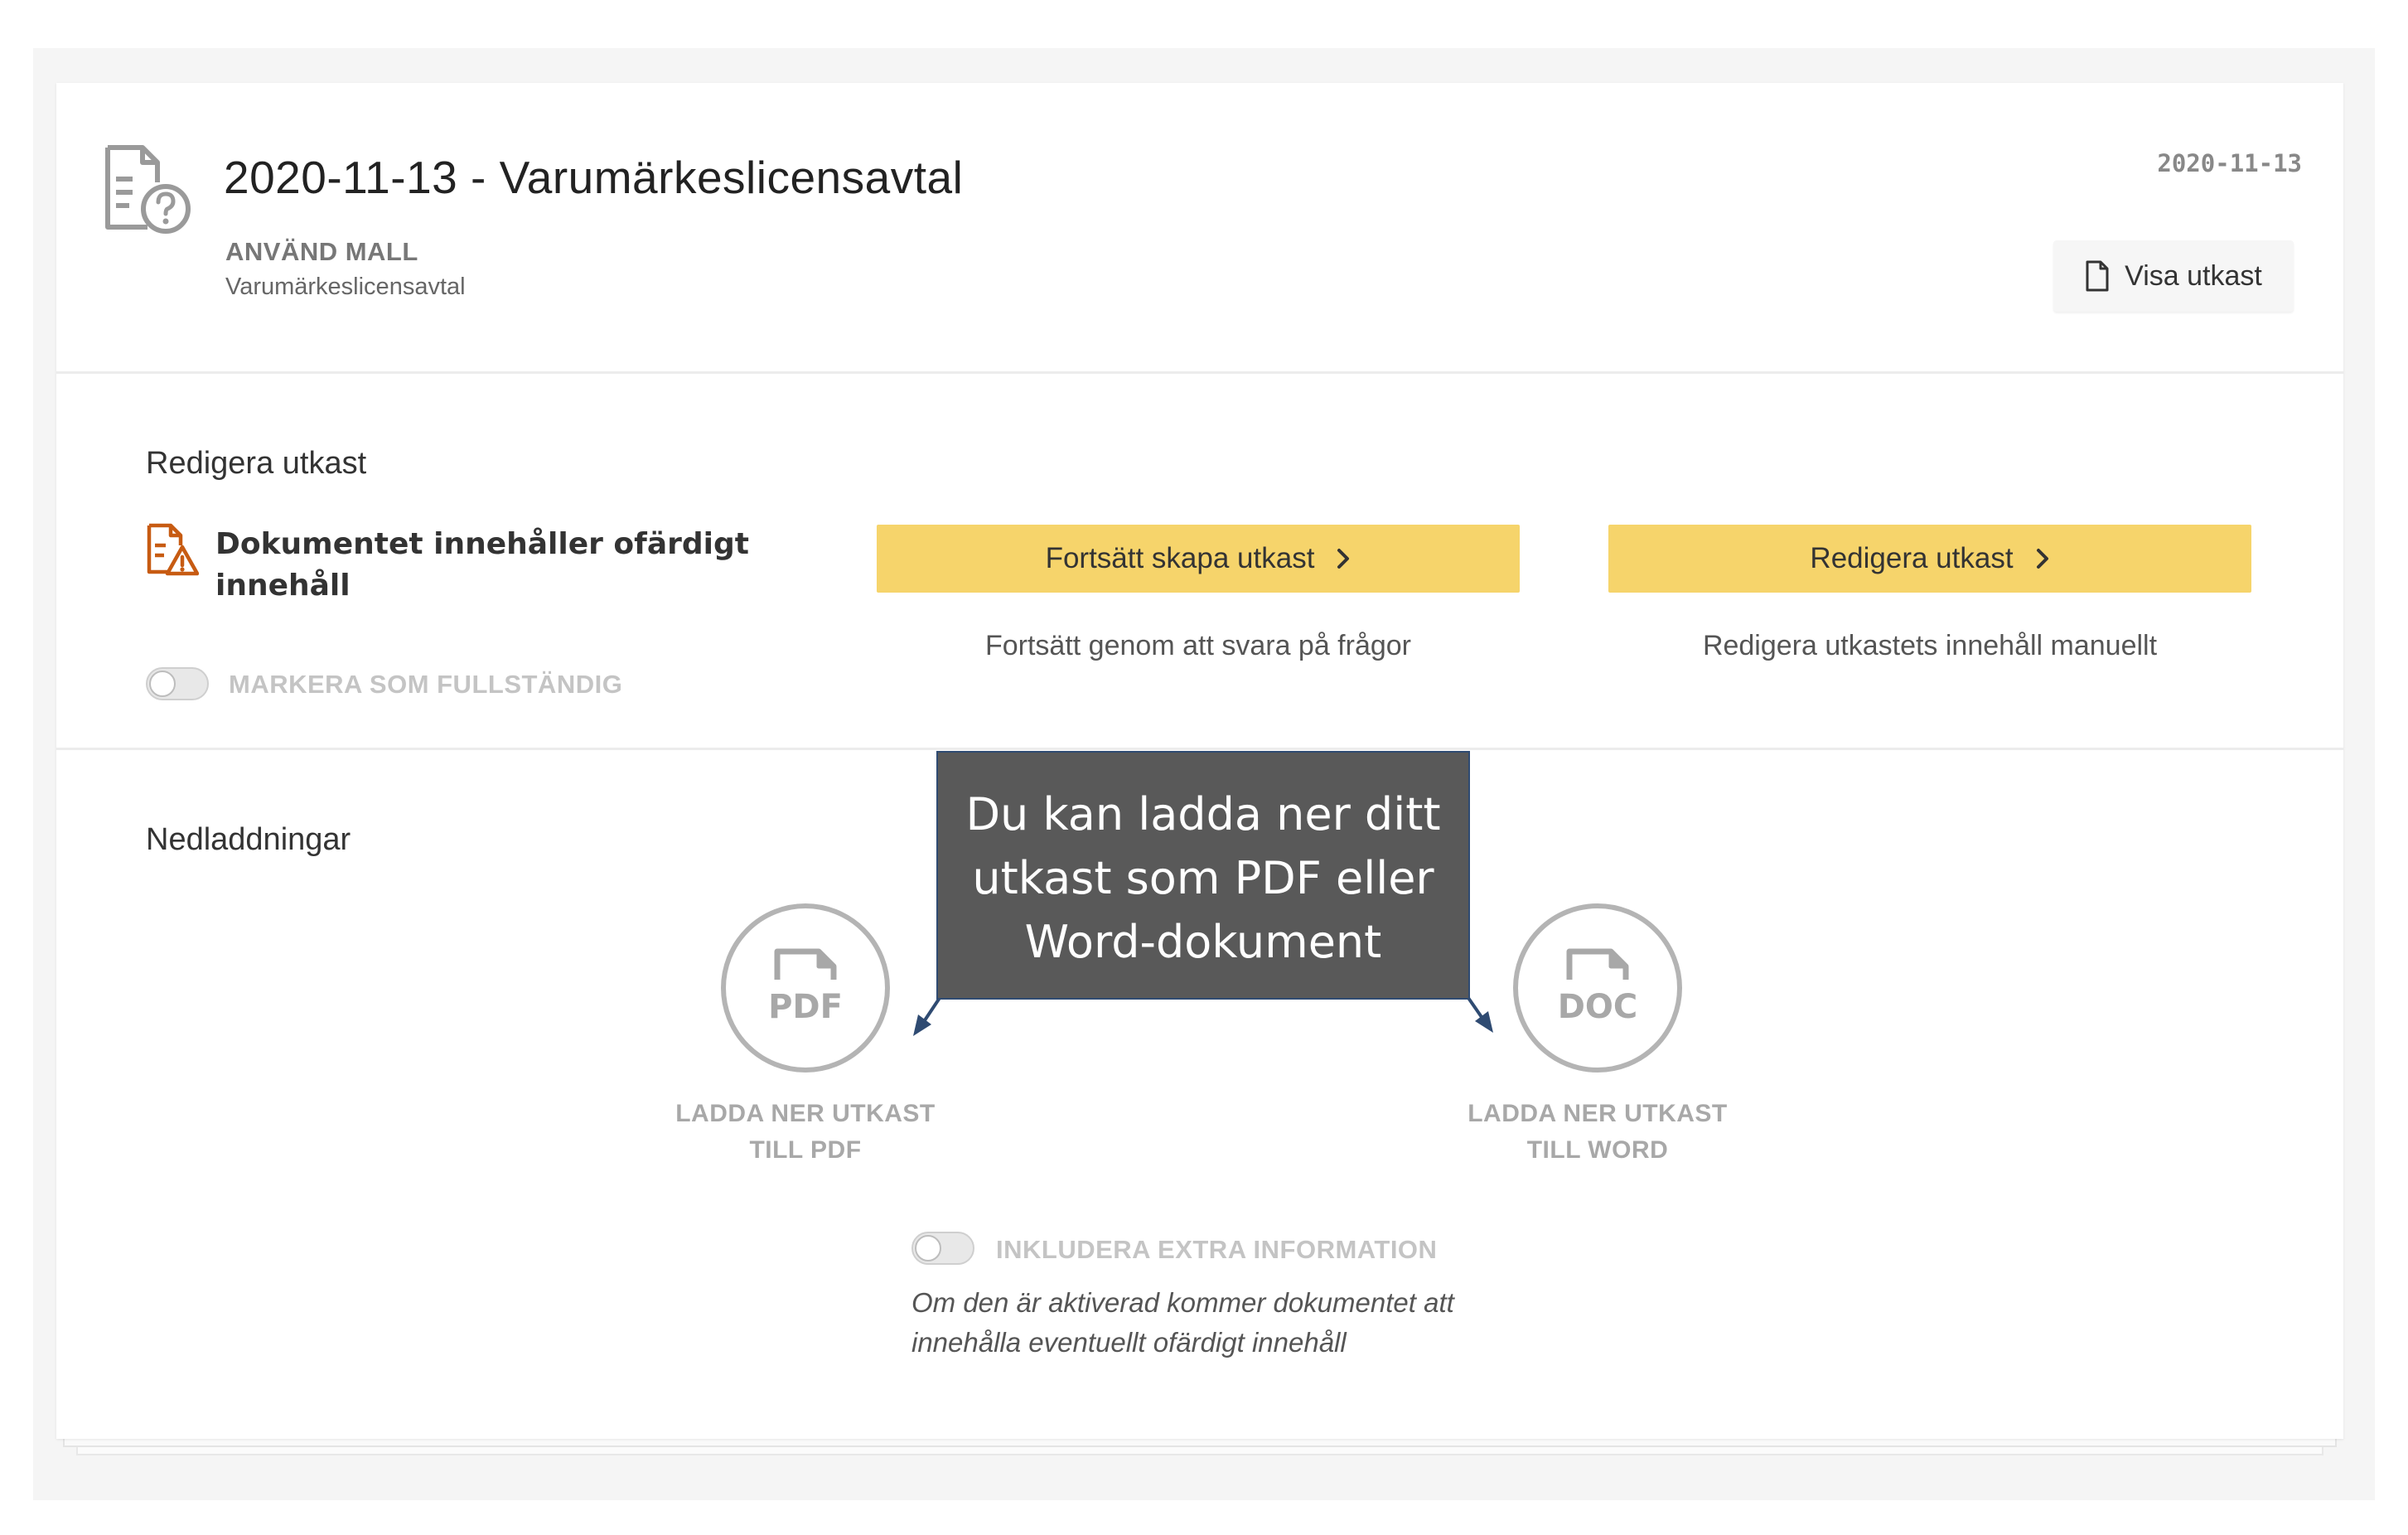  What do you see at coordinates (1598, 1007) in the screenshot?
I see `doc-icon-text: DOC` at bounding box center [1598, 1007].